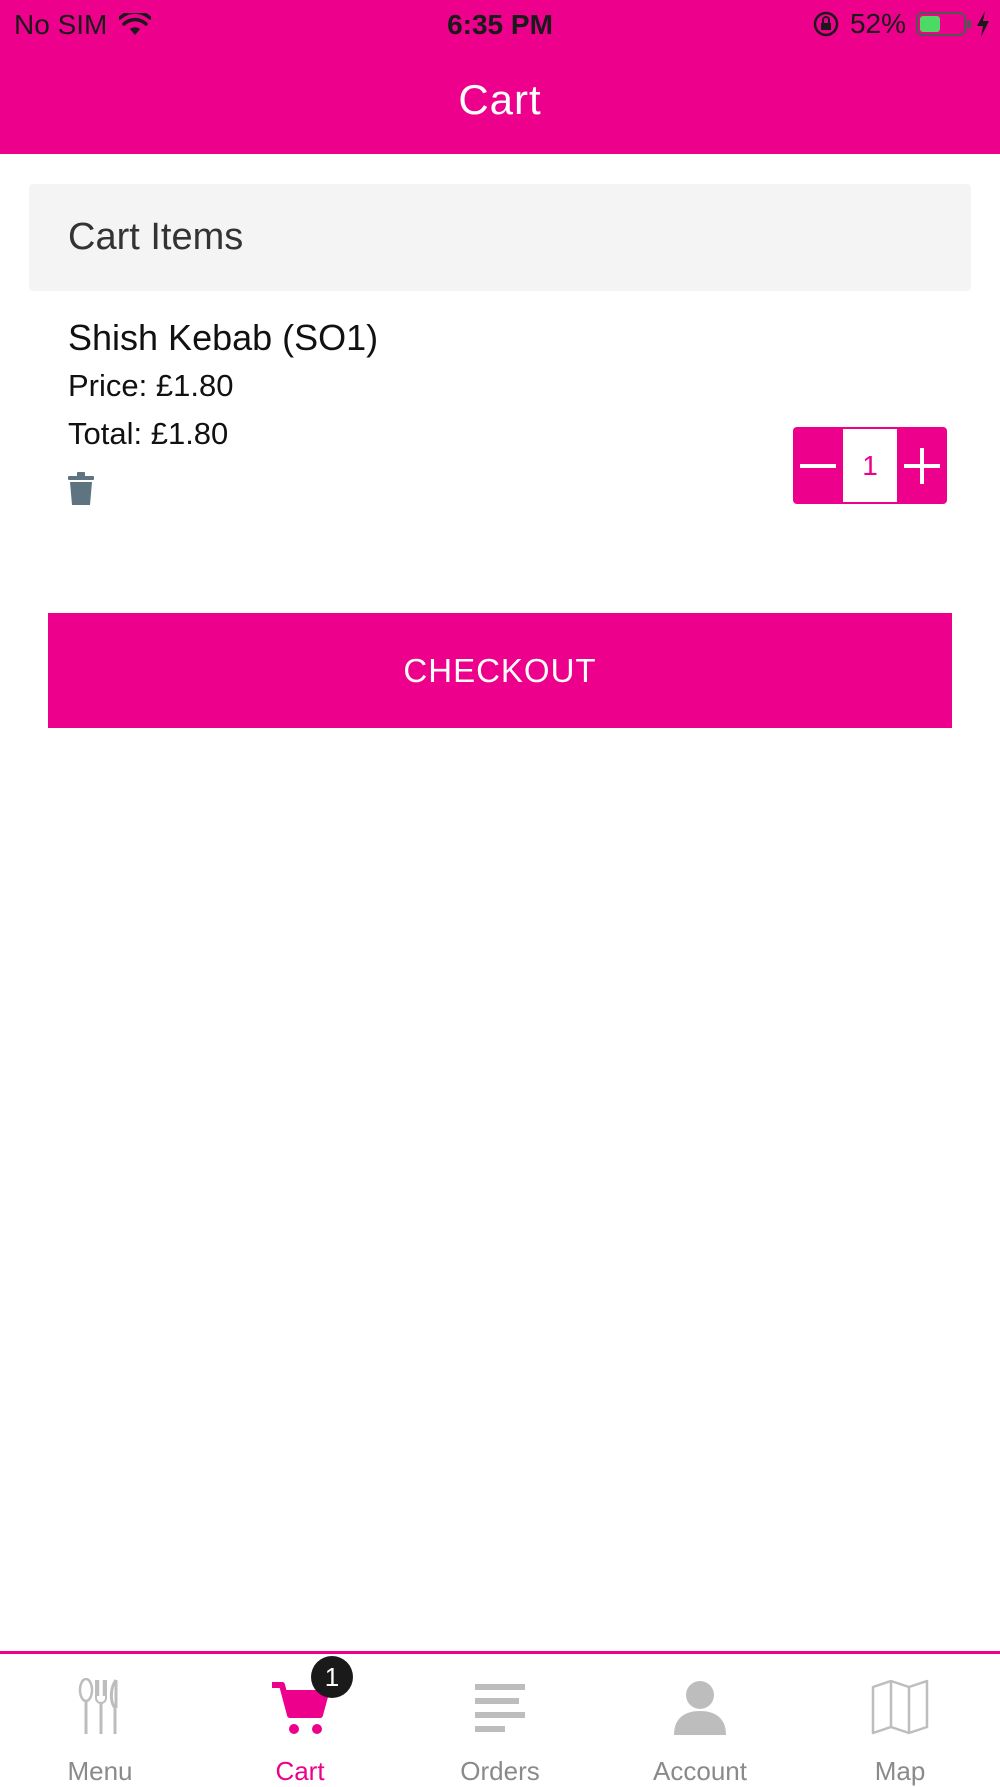 The width and height of the screenshot is (1000, 1787). Describe the element at coordinates (700, 1708) in the screenshot. I see `person-icon` at that location.